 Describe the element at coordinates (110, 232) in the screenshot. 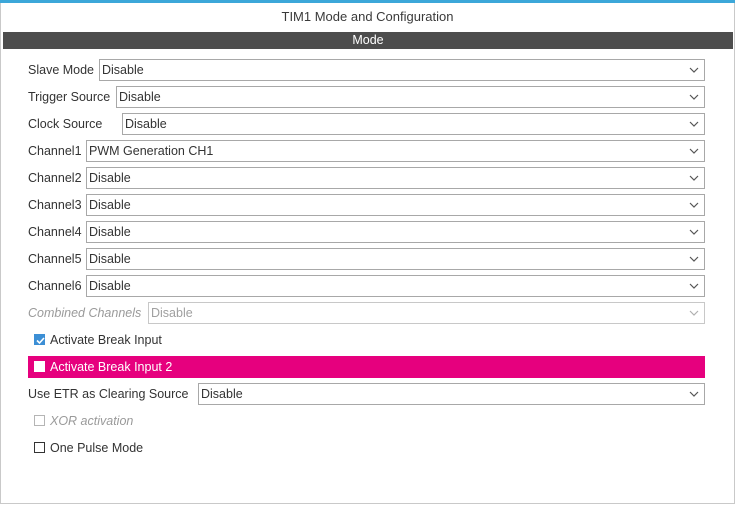

I see `channel4-value: Disable` at that location.